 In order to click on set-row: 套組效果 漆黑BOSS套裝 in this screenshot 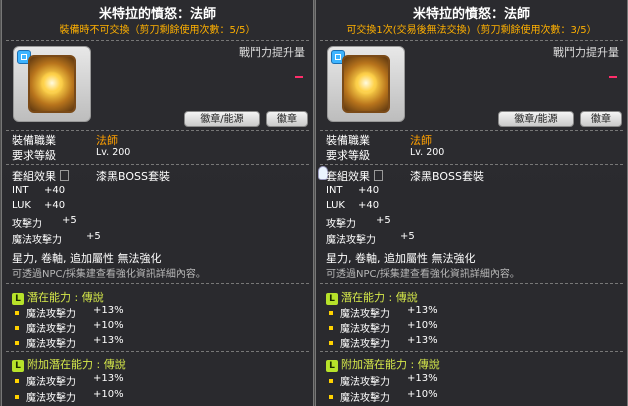, I will do `click(405, 176)`.